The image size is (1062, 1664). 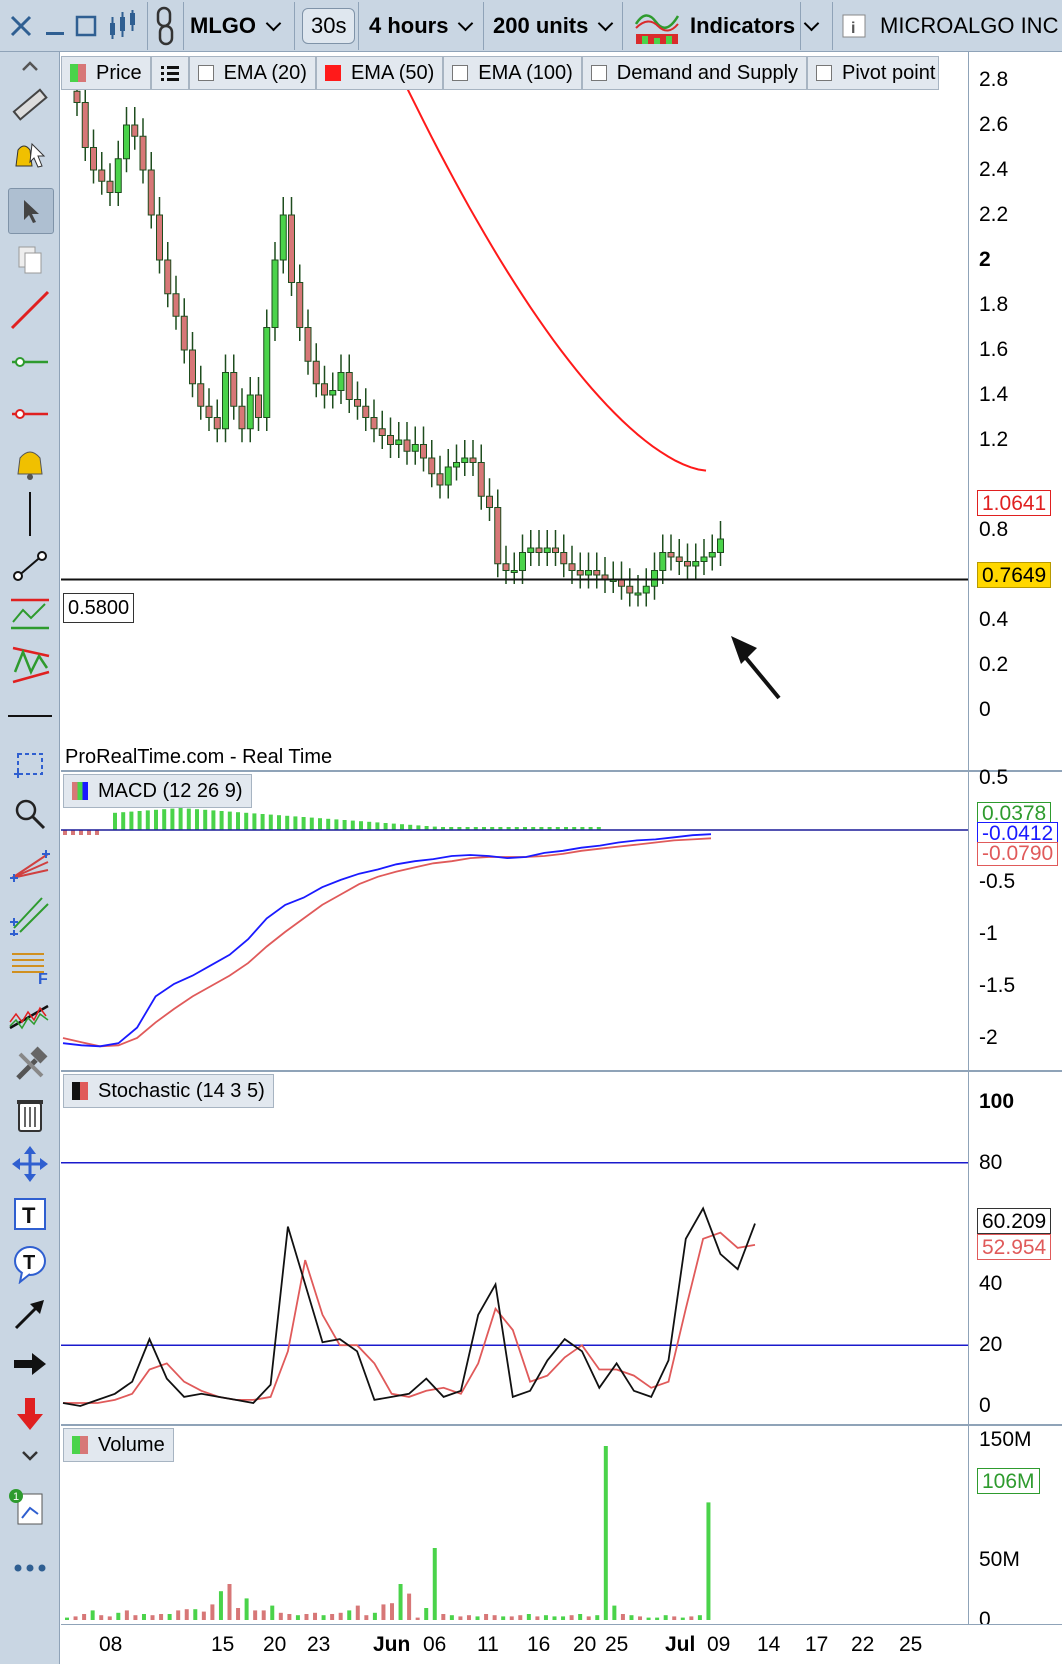 I want to click on horizontal-line-green-icon, so click(x=30, y=362).